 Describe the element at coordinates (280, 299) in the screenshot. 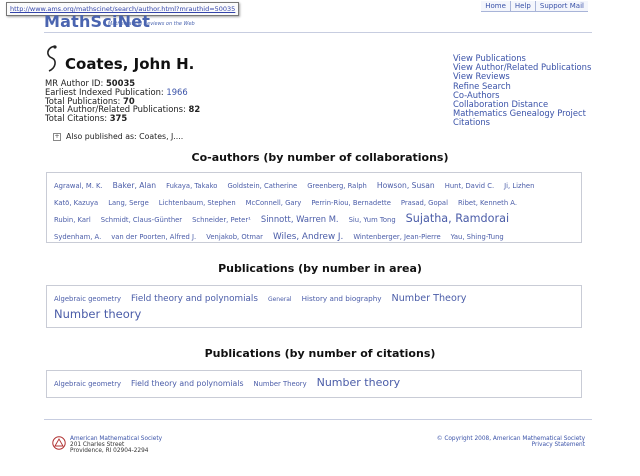

I see `area-link: General` at that location.